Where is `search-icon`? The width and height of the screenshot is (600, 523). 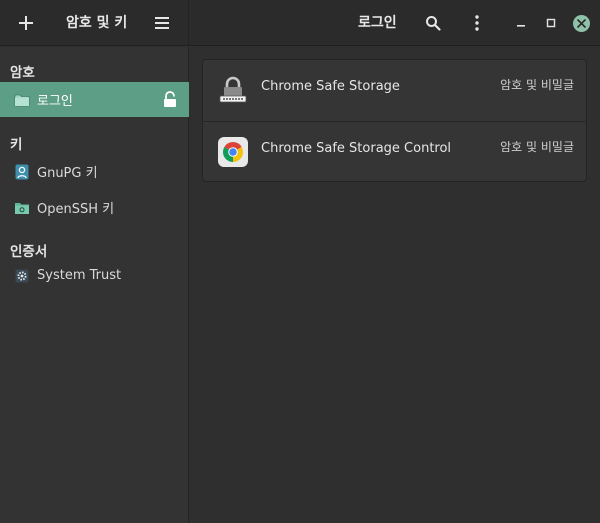
search-icon is located at coordinates (433, 23).